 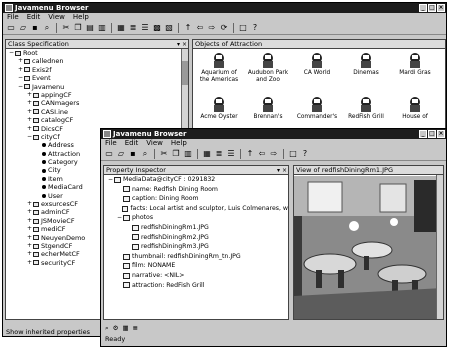 What do you see at coordinates (169, 28) in the screenshot?
I see `view-icon: ▧` at bounding box center [169, 28].